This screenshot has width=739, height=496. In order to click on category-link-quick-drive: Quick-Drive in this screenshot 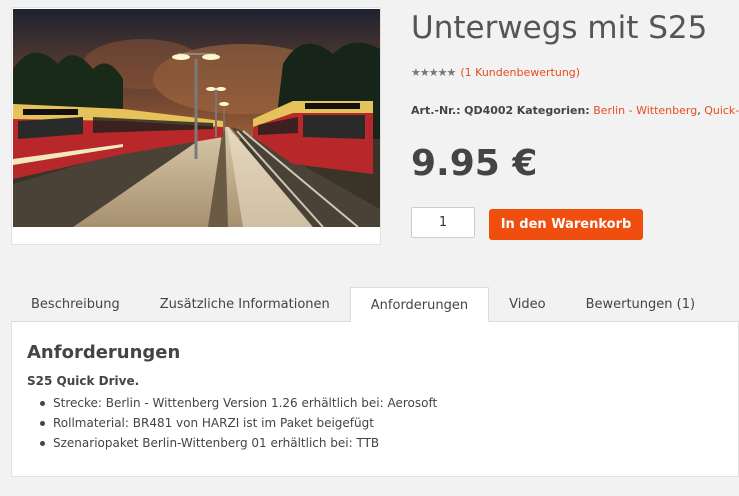, I will do `click(721, 110)`.